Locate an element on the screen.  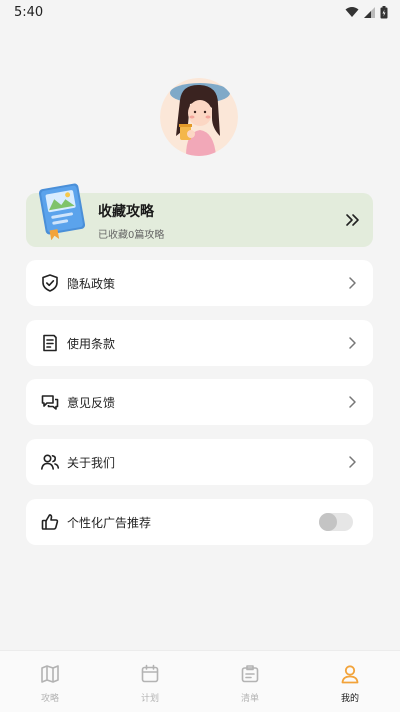
users-icon is located at coordinates (50, 462).